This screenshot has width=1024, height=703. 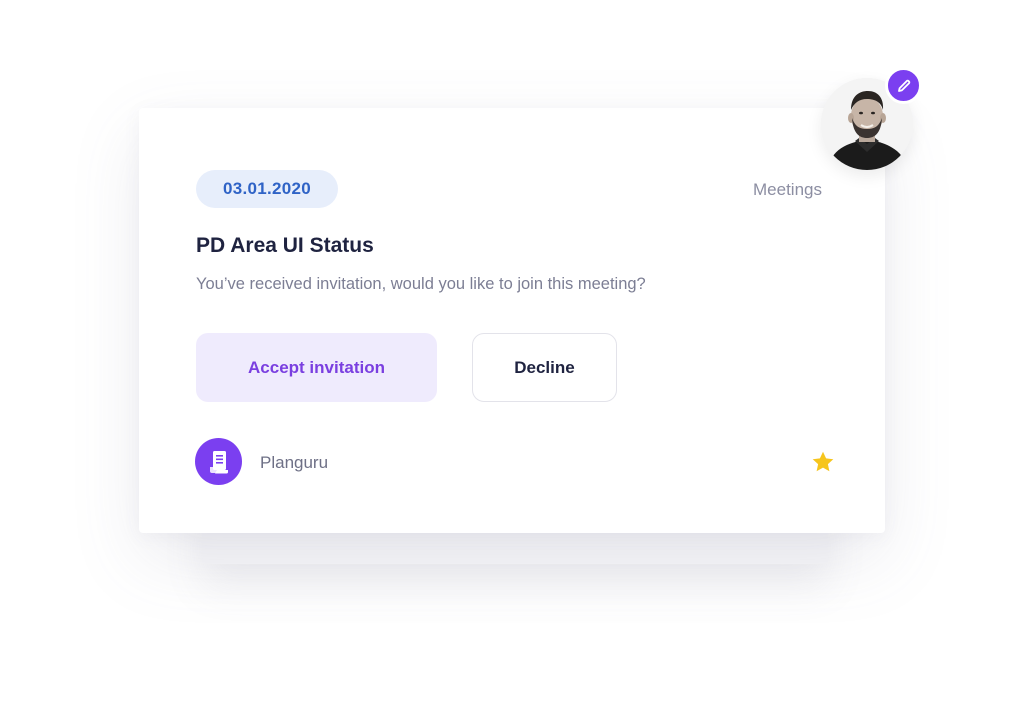 I want to click on app-logo, so click(x=218, y=461).